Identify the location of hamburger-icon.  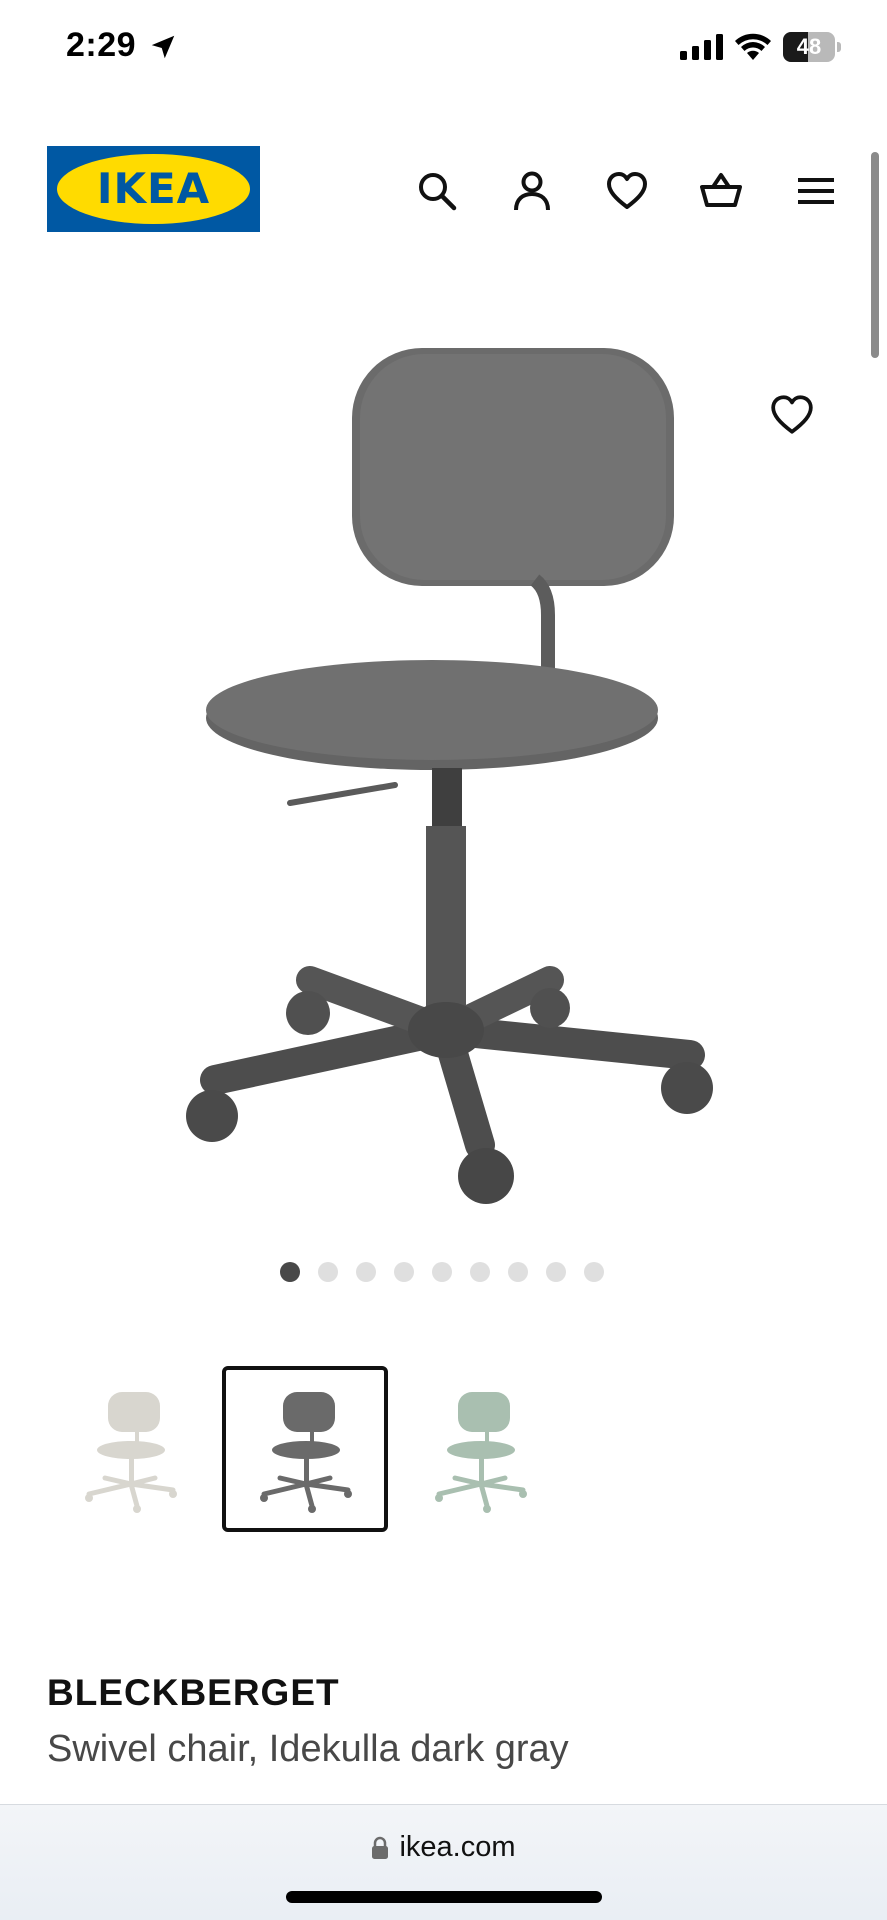
(816, 191).